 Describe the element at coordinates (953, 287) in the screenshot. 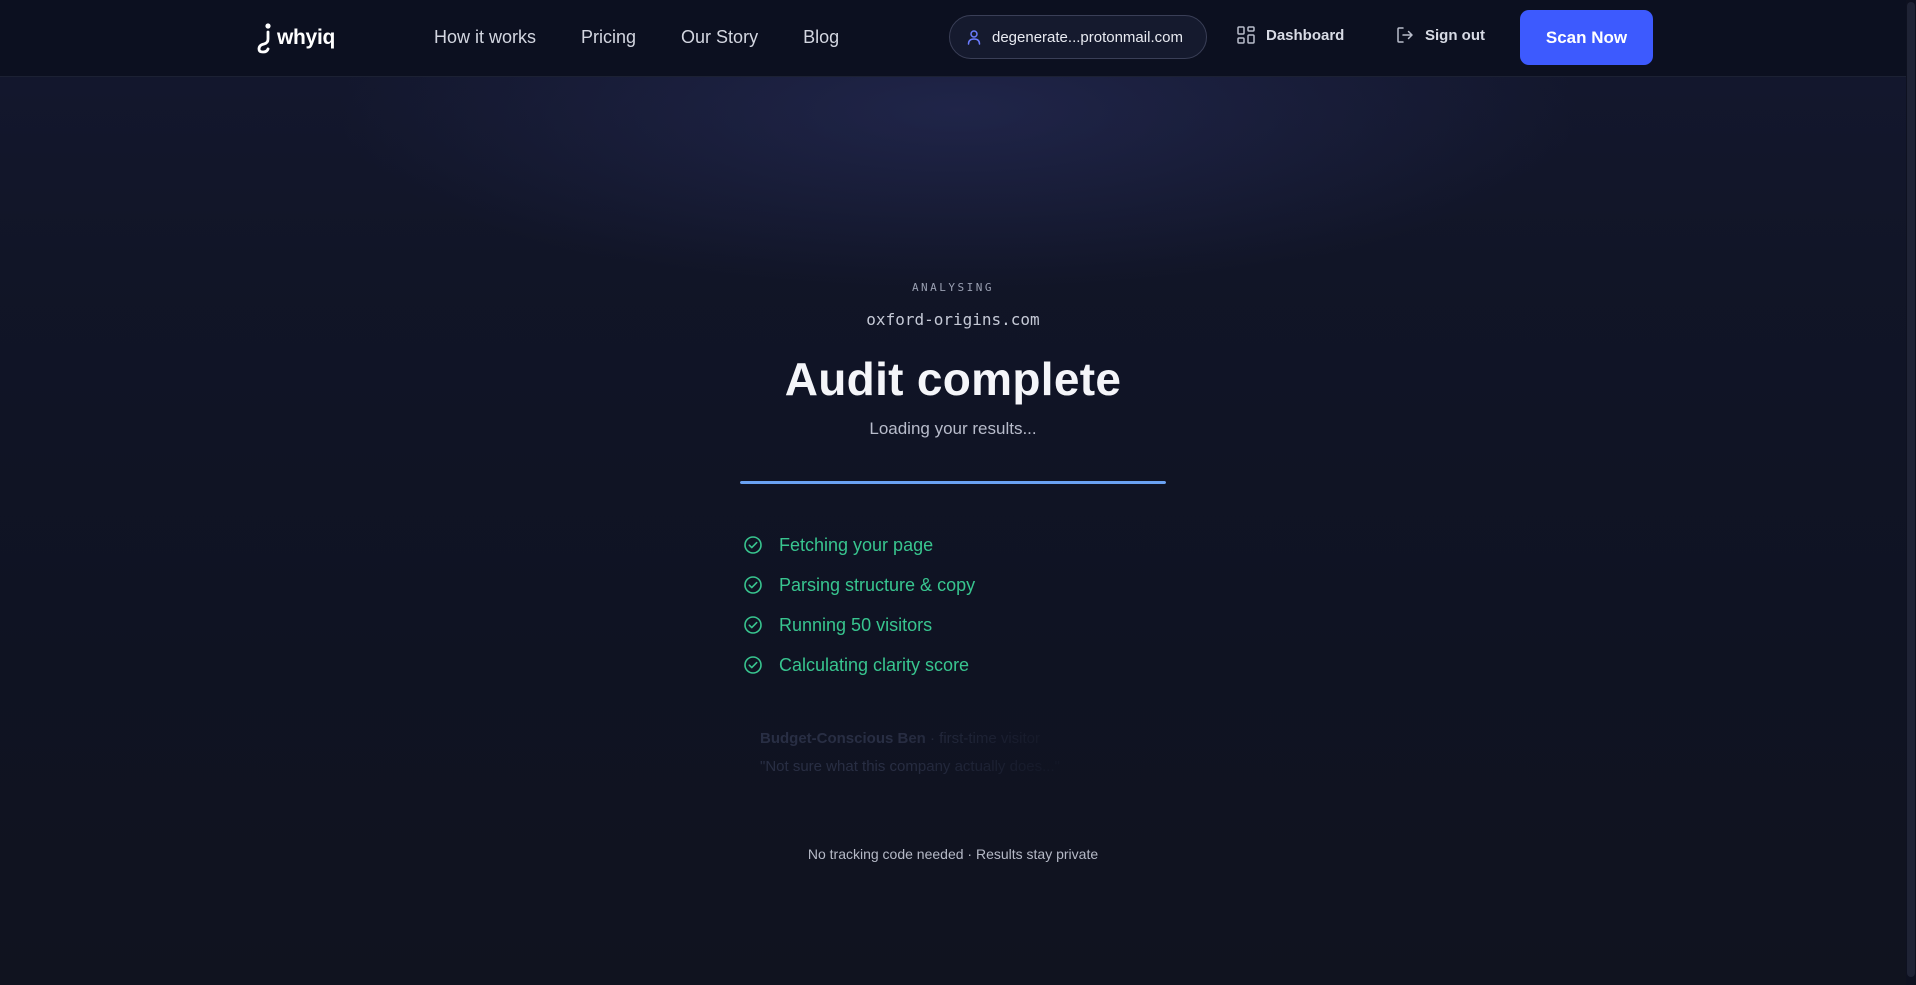

I see `status-eyebrow: ANALYSING` at that location.